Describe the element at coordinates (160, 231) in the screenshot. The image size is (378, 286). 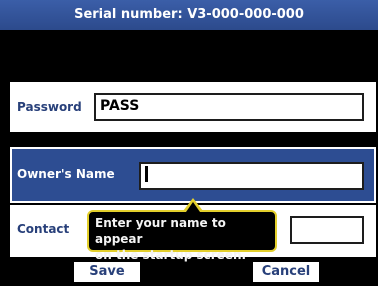
I see `tooltip-line-1: Enter your name to appear` at that location.